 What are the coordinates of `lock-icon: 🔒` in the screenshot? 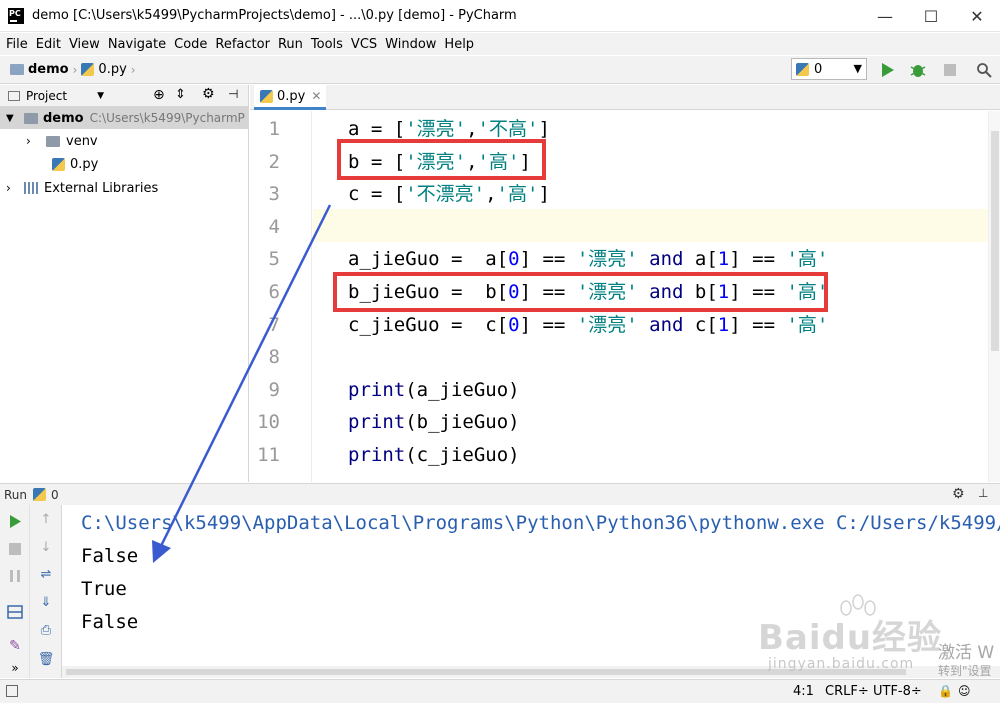 It's located at (945, 691).